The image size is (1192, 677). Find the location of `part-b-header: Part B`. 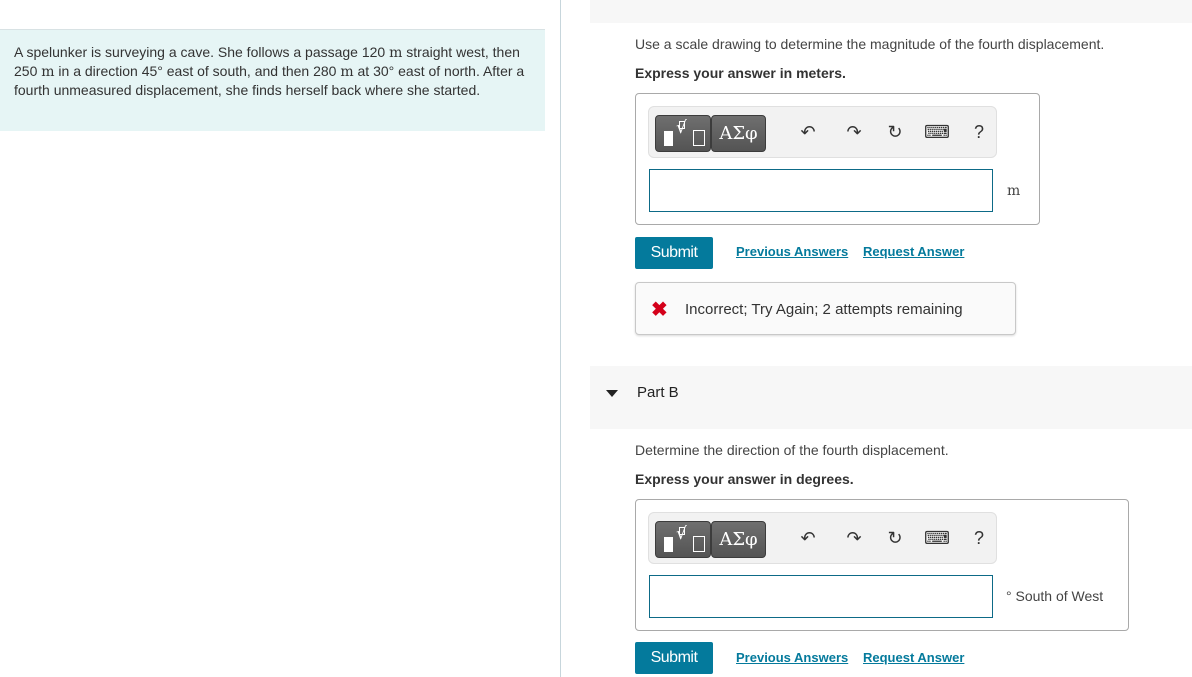

part-b-header: Part B is located at coordinates (891, 397).